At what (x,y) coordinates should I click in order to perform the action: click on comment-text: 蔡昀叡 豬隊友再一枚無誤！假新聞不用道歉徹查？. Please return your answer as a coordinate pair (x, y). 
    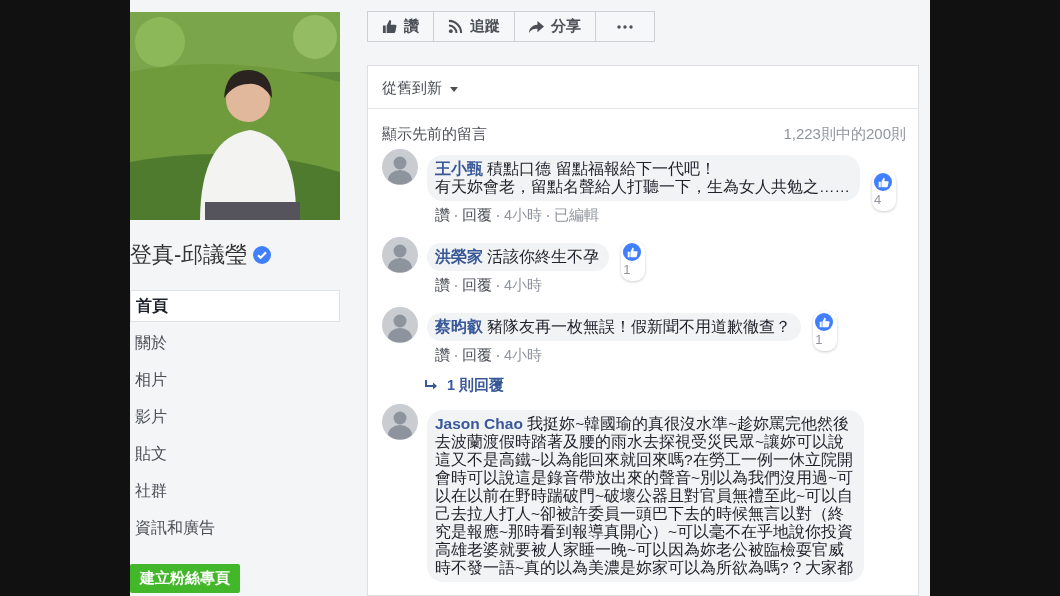
    Looking at the image, I should click on (613, 327).